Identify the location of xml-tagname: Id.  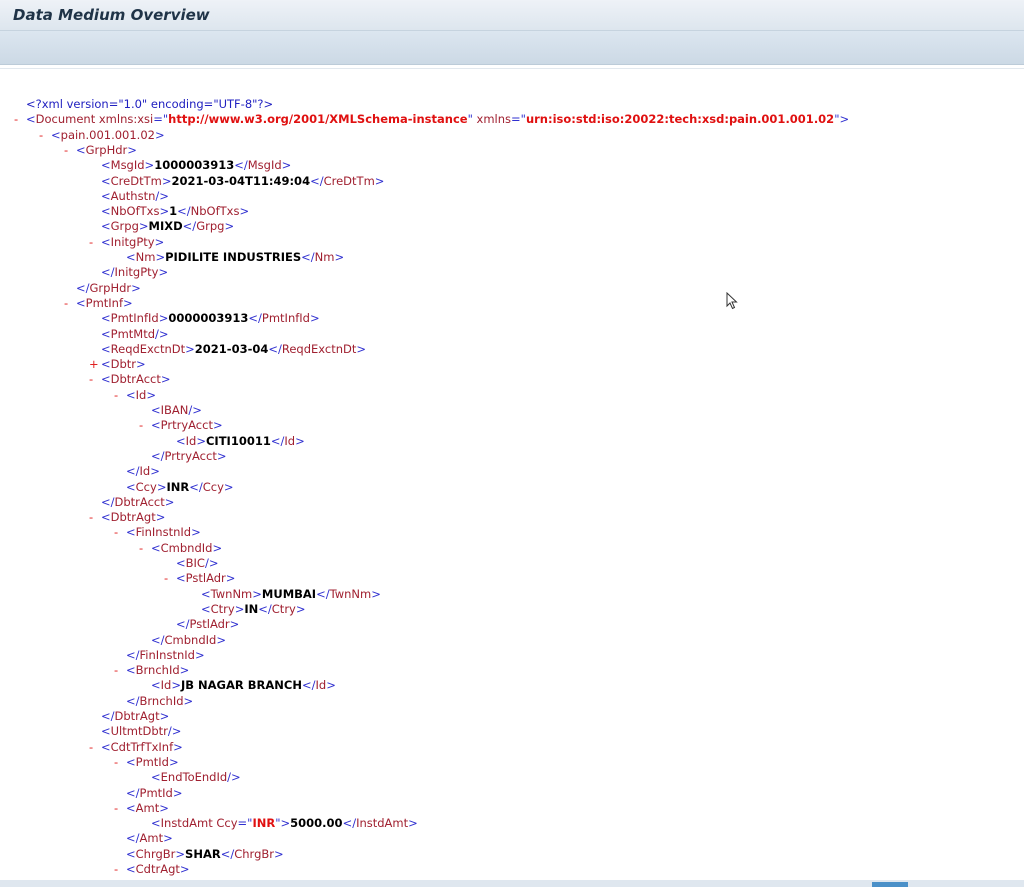
(321, 685).